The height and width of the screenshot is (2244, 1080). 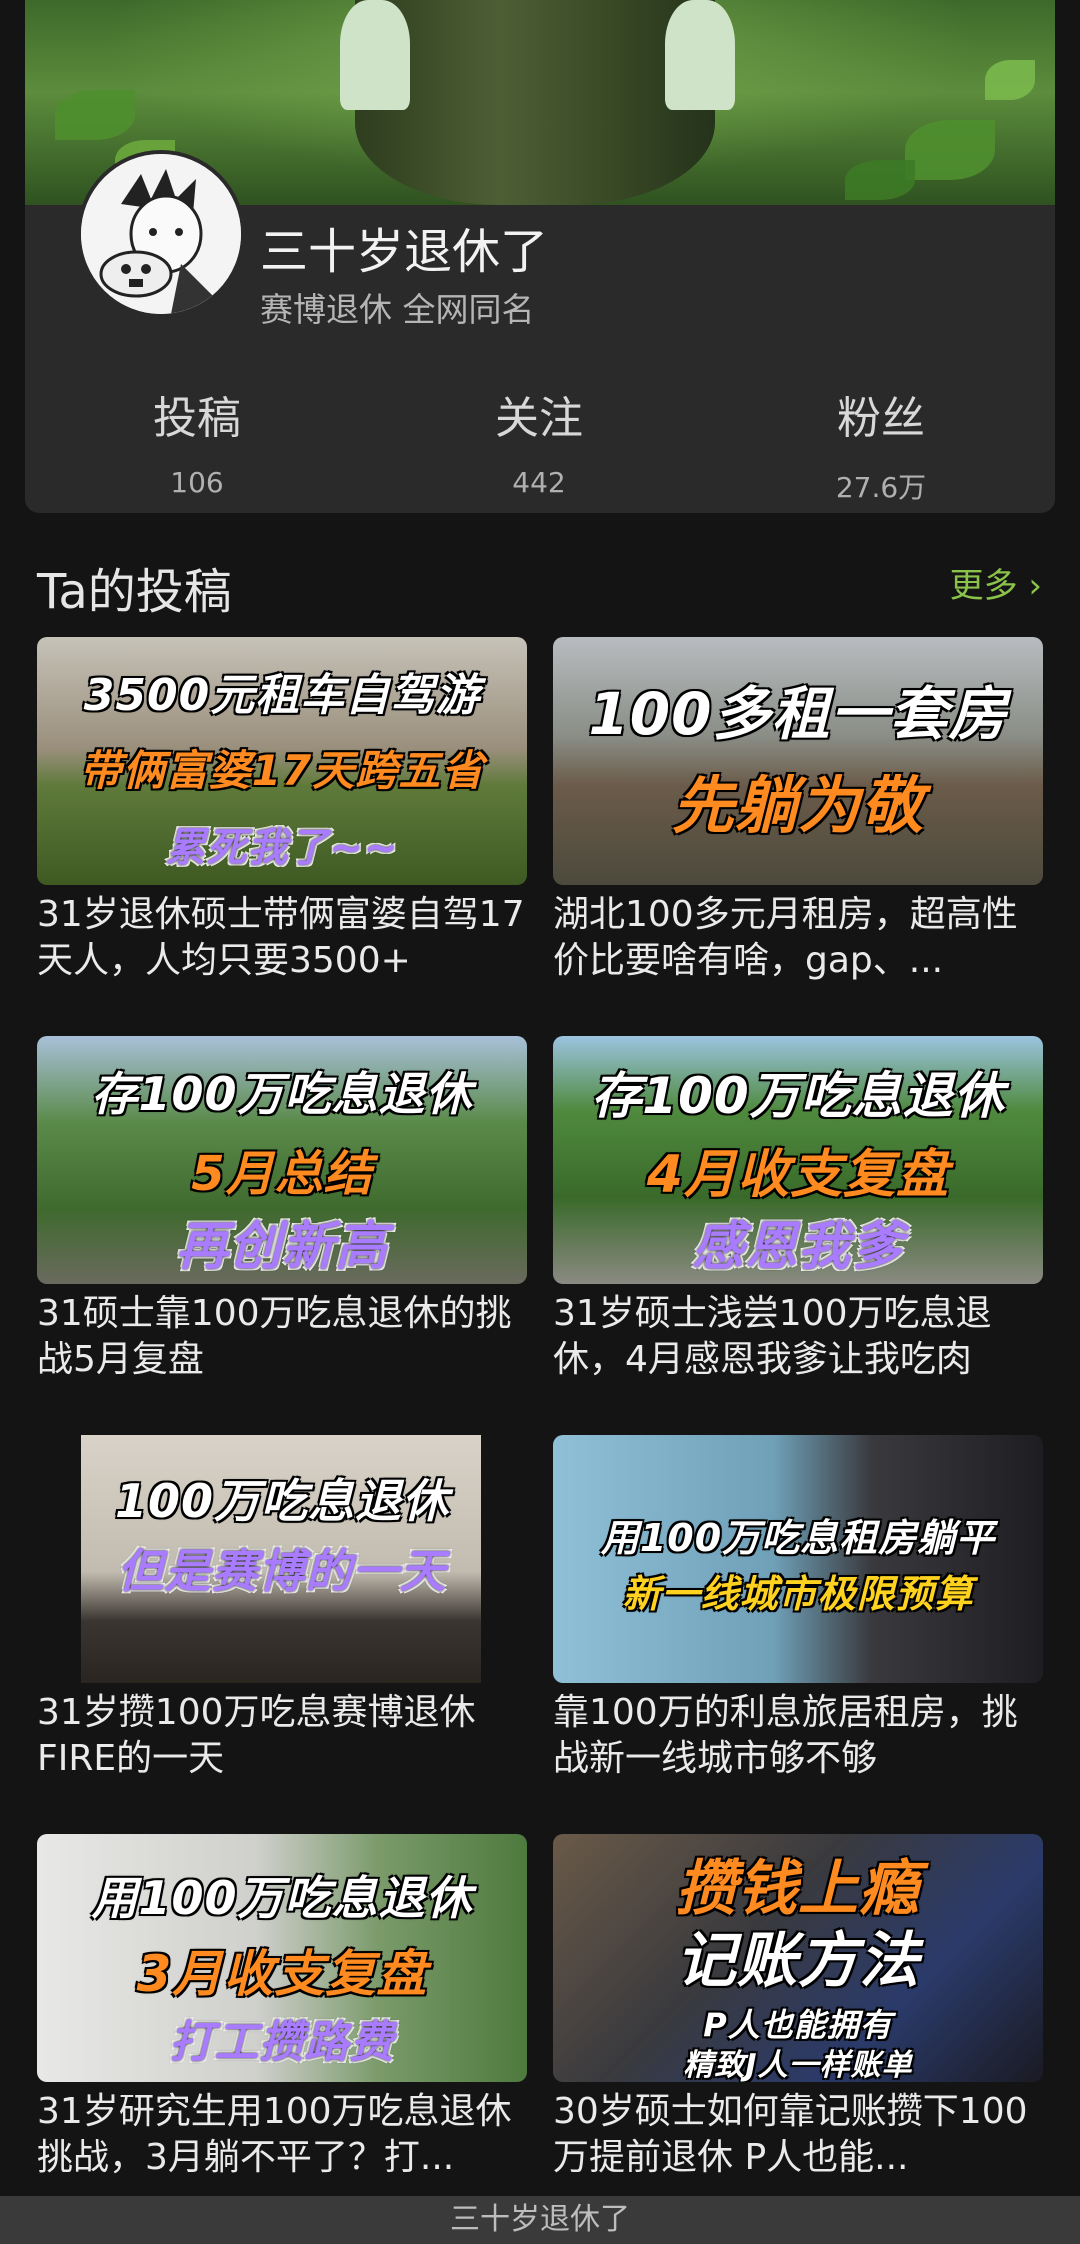 I want to click on stat-label: 关注, so click(x=539, y=418).